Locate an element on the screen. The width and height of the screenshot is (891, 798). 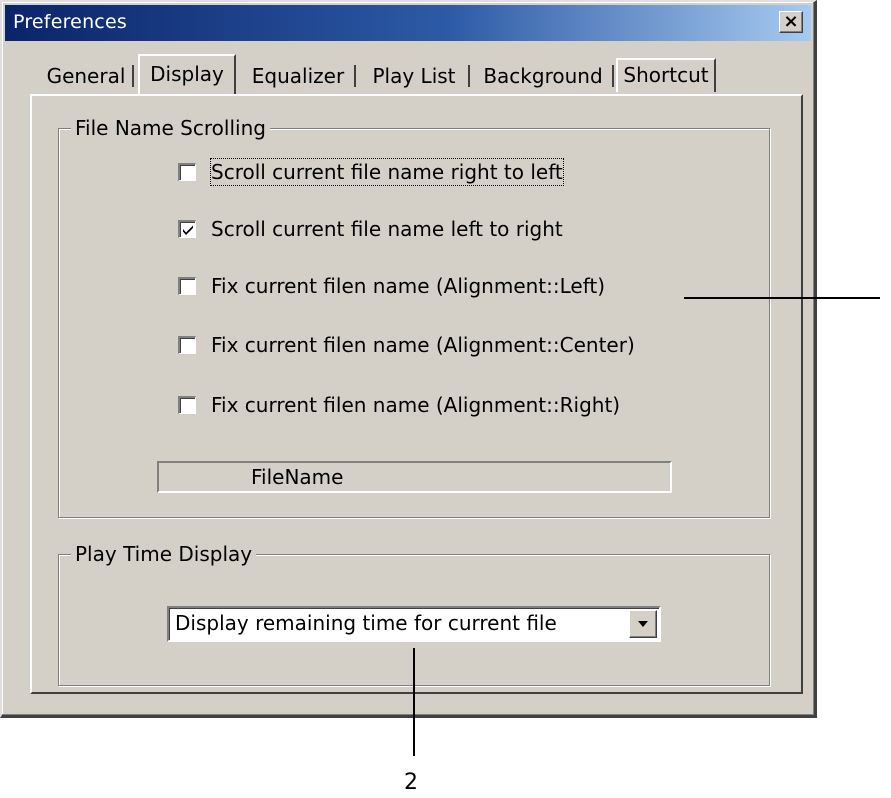
group-title: Play Time Display is located at coordinates (164, 554).